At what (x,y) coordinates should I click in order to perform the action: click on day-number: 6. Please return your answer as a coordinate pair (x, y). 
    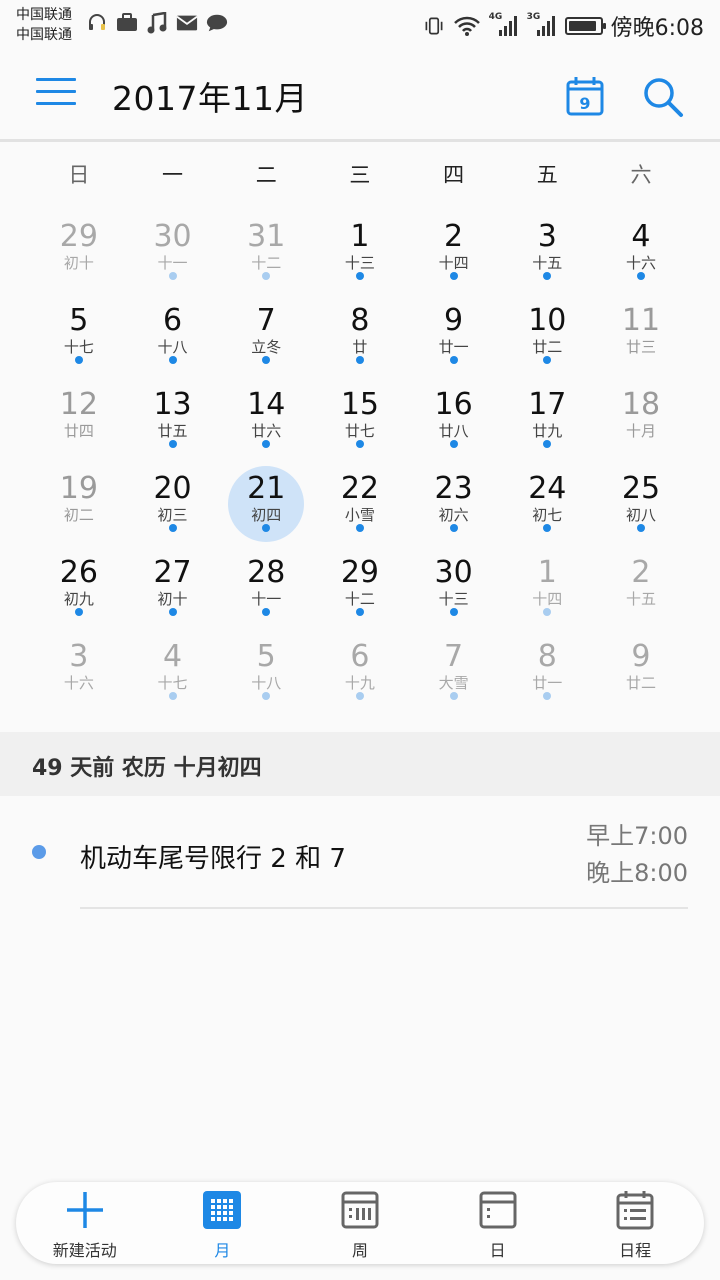
    Looking at the image, I should click on (172, 320).